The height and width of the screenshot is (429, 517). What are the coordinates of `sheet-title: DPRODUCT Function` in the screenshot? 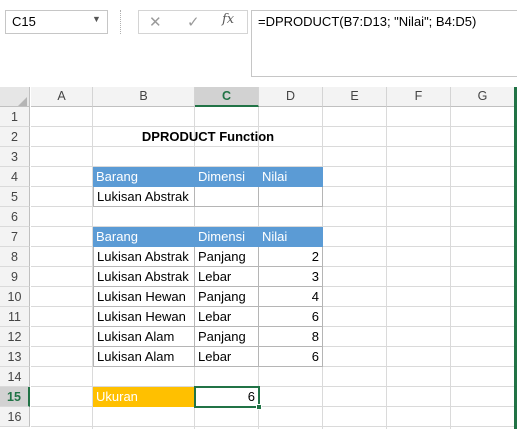 It's located at (208, 137).